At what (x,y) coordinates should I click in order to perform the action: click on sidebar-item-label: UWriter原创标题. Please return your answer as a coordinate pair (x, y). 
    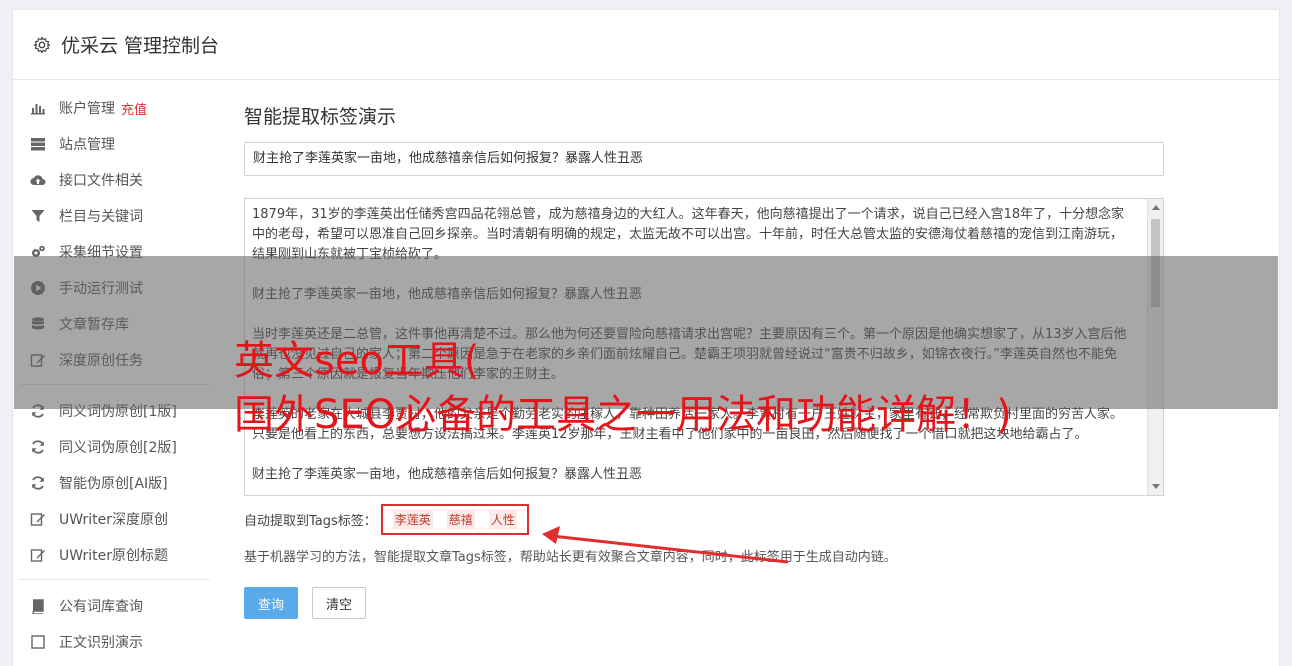
    Looking at the image, I should click on (113, 556).